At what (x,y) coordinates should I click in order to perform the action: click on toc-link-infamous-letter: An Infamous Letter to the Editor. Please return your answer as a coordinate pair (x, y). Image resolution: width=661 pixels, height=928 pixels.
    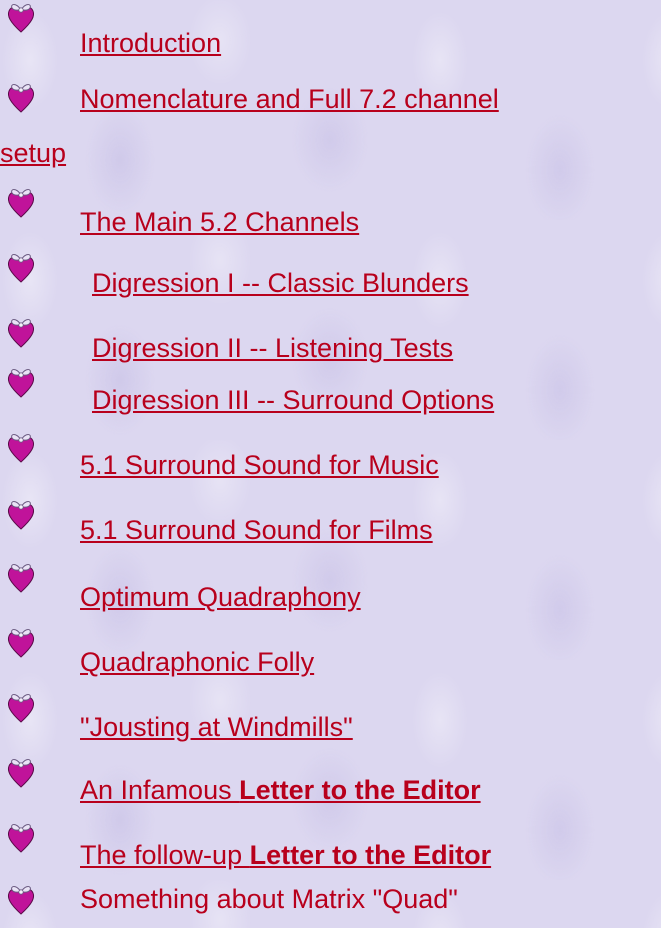
    Looking at the image, I should click on (280, 790).